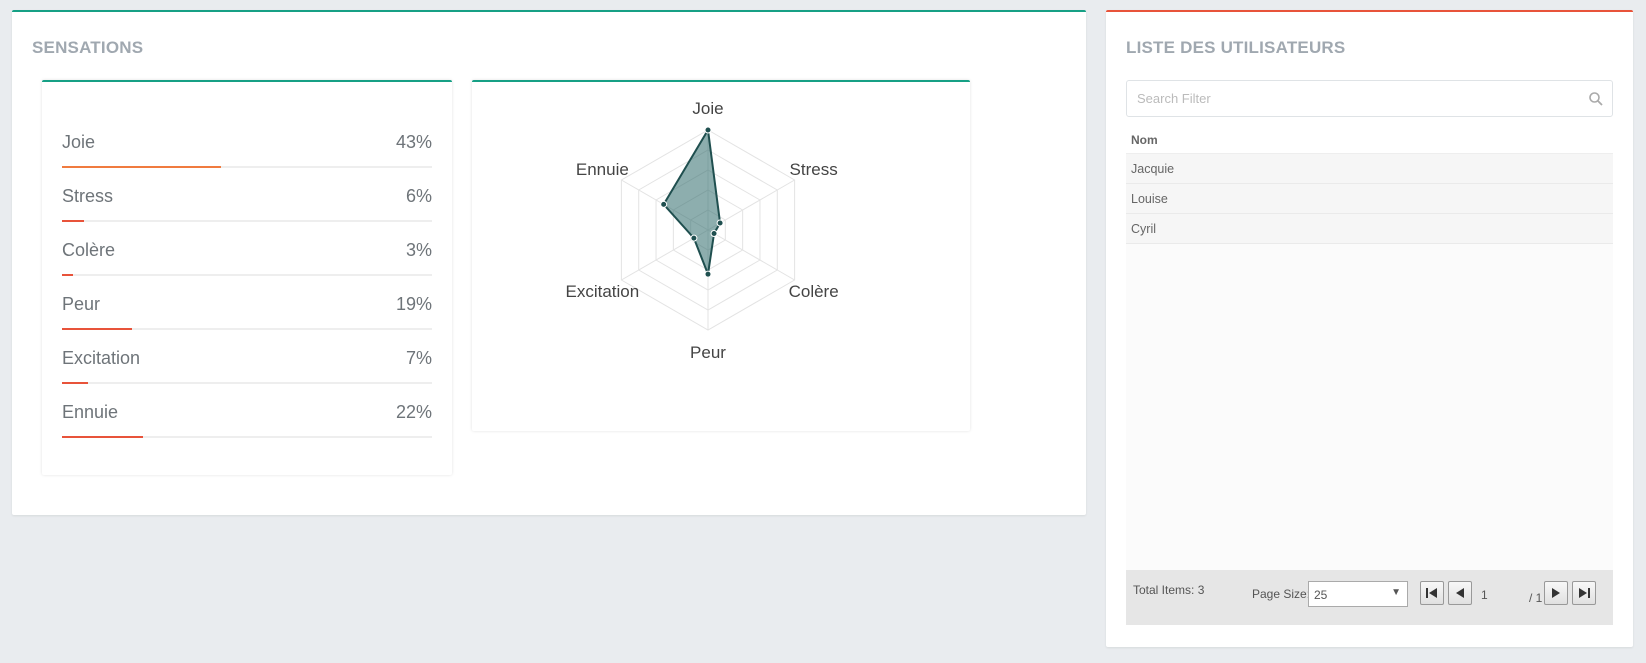  I want to click on bar-label: Peur, so click(81, 304).